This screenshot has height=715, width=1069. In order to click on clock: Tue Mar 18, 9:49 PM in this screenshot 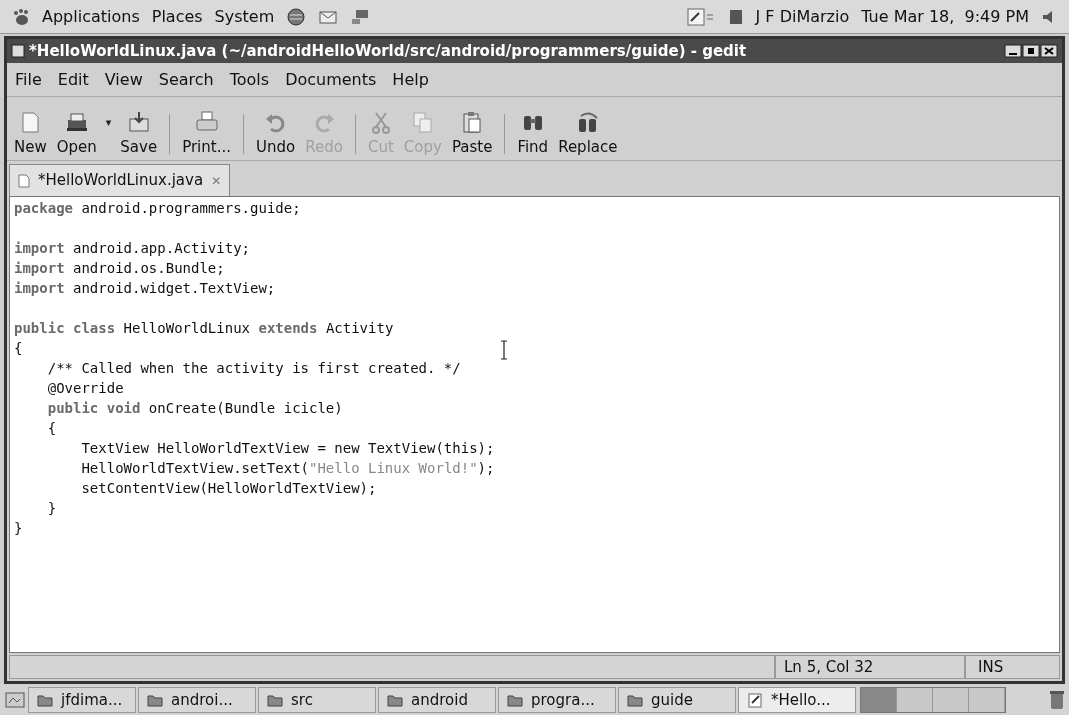, I will do `click(945, 16)`.